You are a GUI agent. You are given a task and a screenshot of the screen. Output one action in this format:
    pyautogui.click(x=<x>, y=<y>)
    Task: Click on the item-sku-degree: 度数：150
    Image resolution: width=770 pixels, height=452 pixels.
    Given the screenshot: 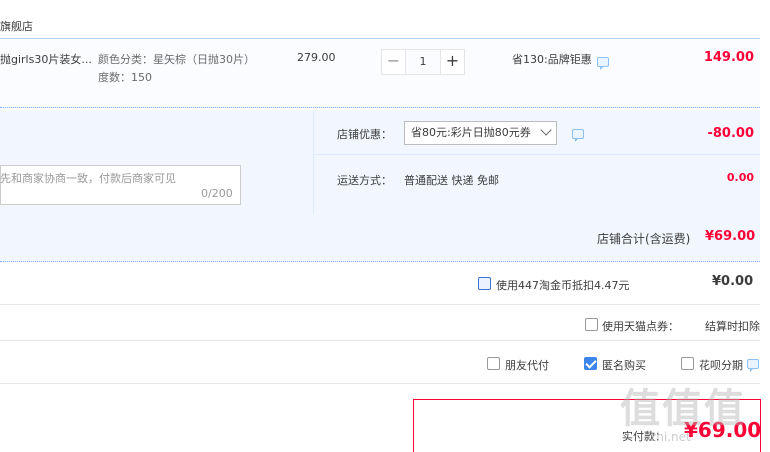 What is the action you would take?
    pyautogui.click(x=125, y=77)
    